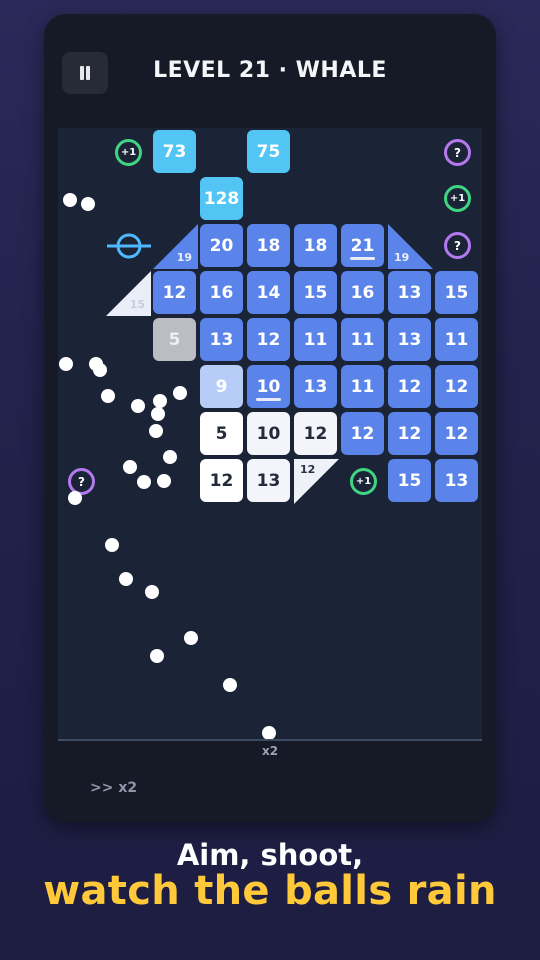  What do you see at coordinates (221, 386) in the screenshot?
I see `brick-value: 9` at bounding box center [221, 386].